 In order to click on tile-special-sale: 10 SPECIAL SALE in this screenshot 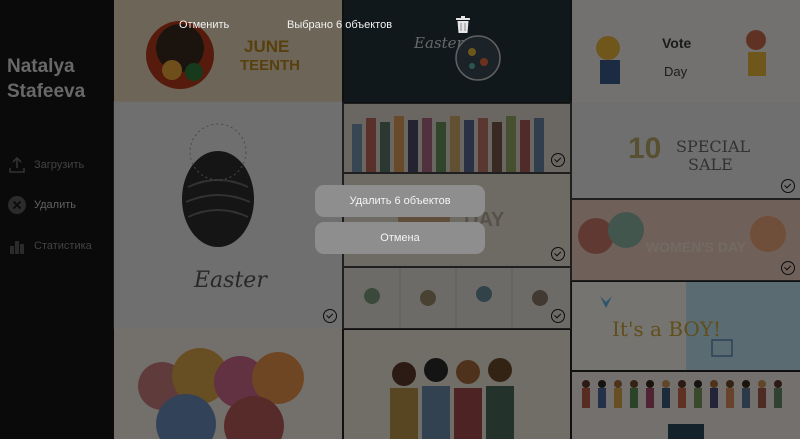, I will do `click(685, 150)`.